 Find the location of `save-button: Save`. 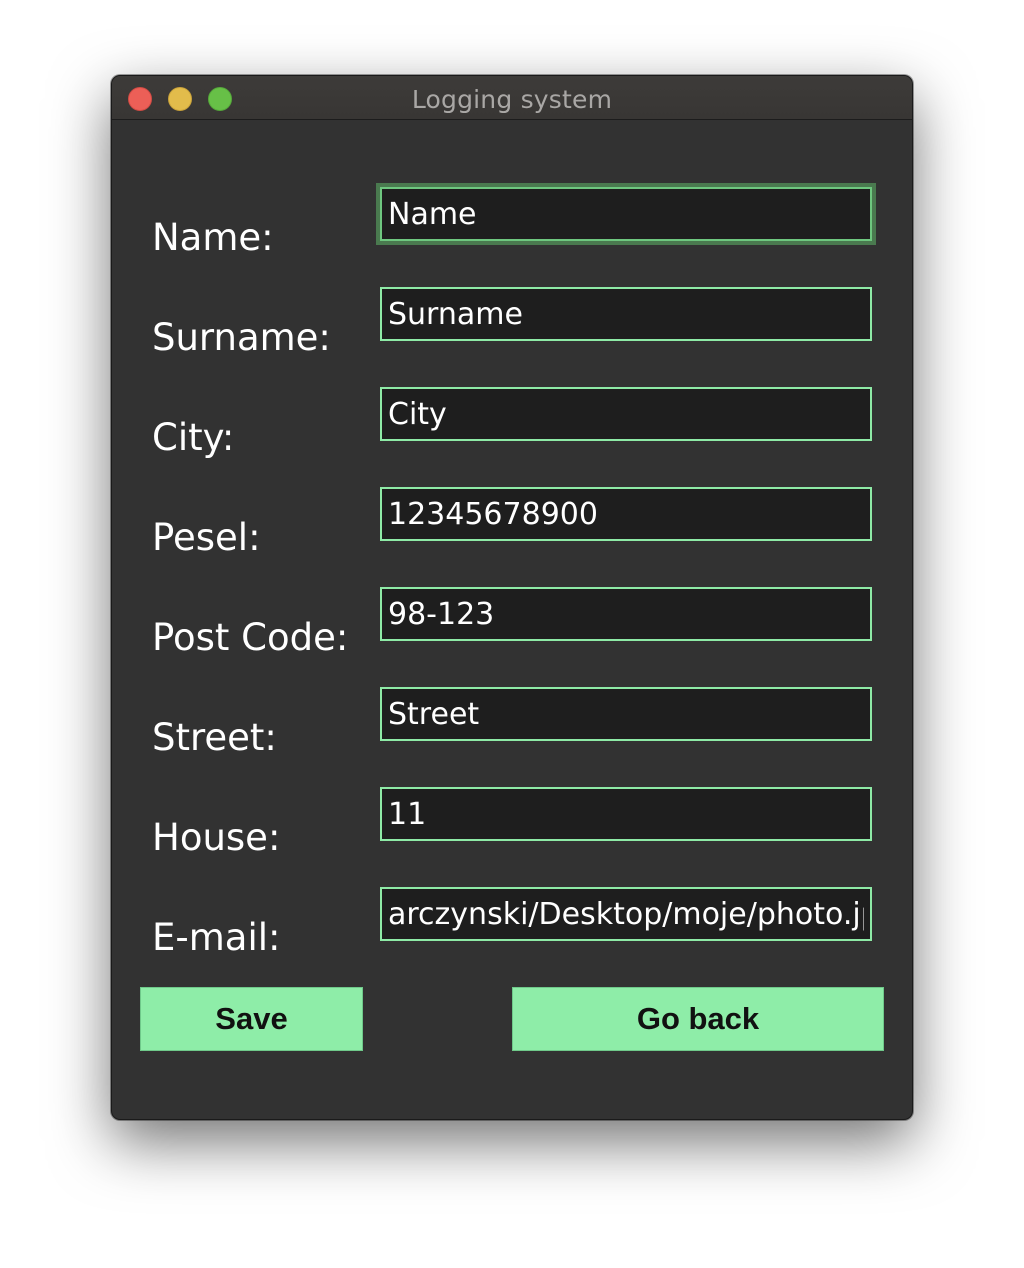

save-button: Save is located at coordinates (251, 1019).